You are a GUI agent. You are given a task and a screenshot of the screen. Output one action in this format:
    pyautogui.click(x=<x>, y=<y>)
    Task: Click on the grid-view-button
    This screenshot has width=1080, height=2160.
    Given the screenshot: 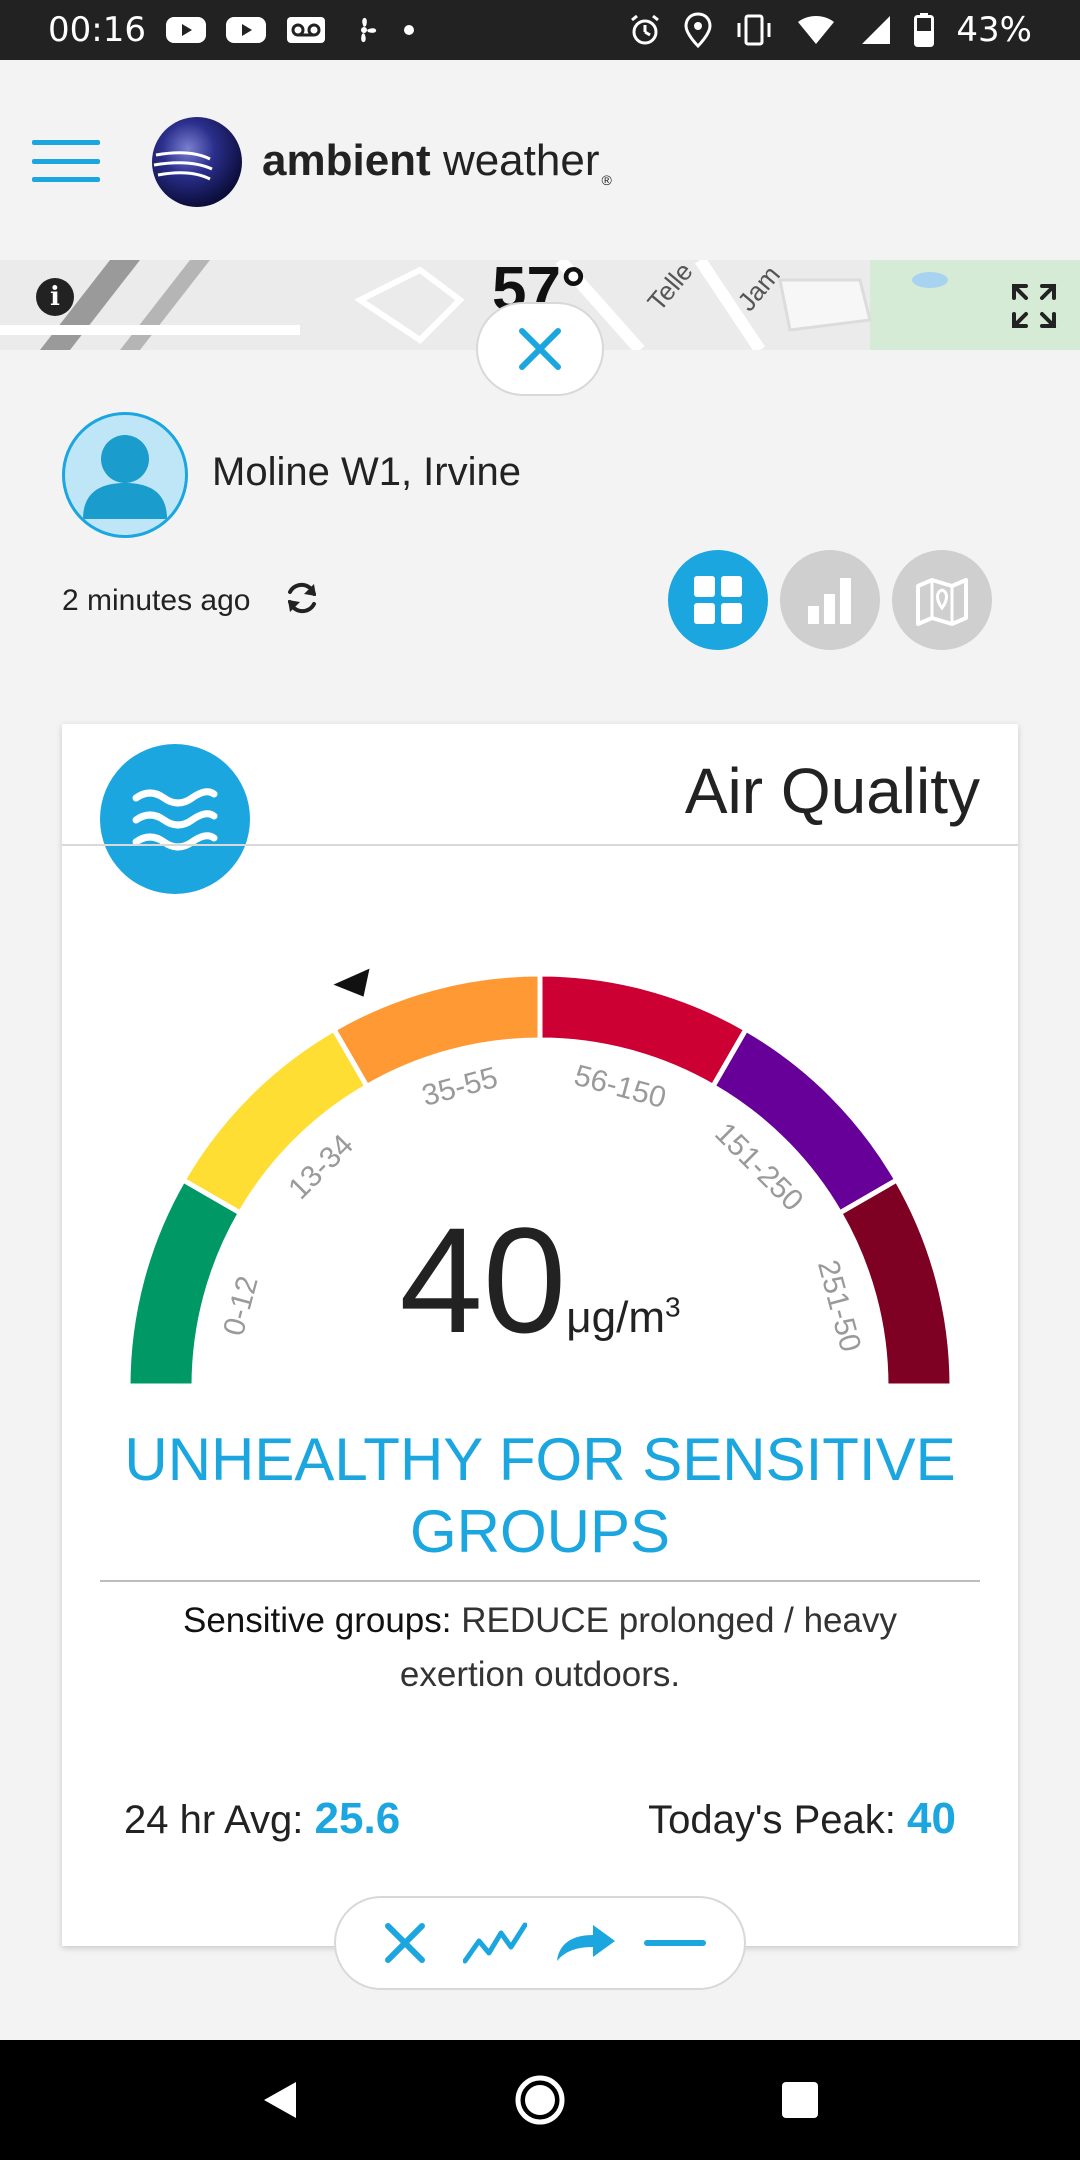 What is the action you would take?
    pyautogui.click(x=718, y=600)
    